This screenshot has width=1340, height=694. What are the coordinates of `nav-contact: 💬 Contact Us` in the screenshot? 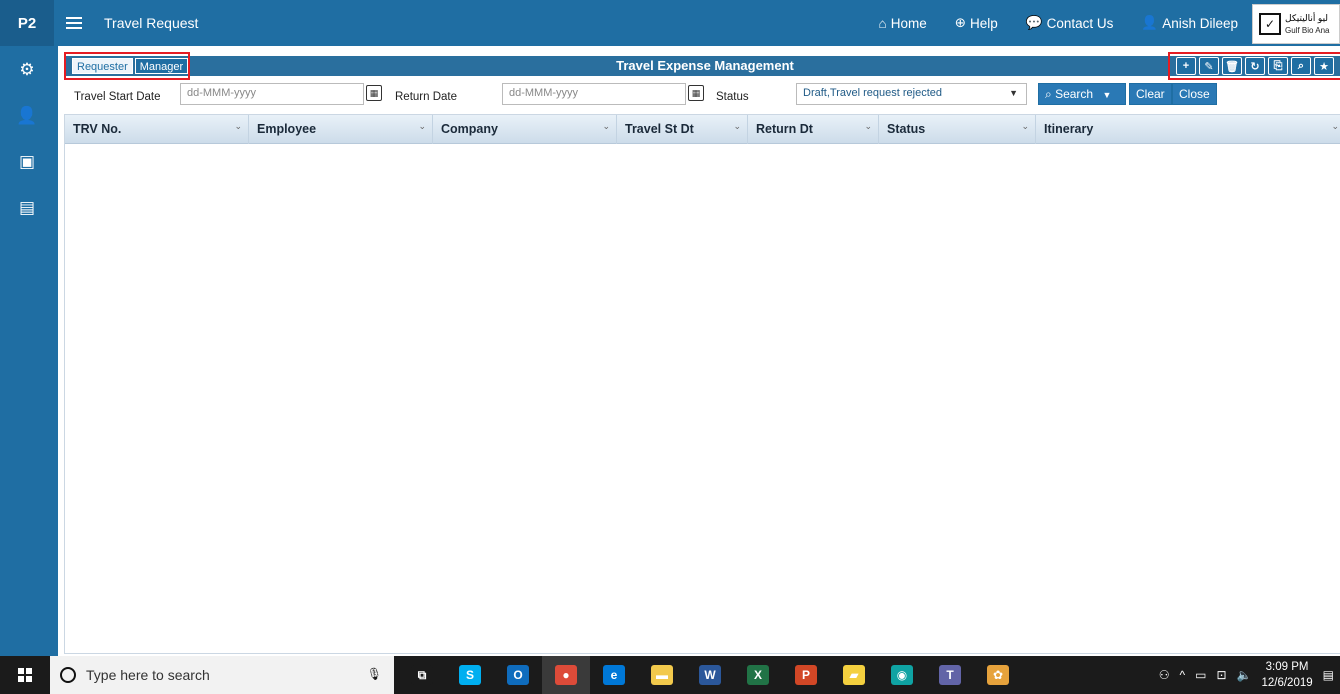 It's located at (1070, 23).